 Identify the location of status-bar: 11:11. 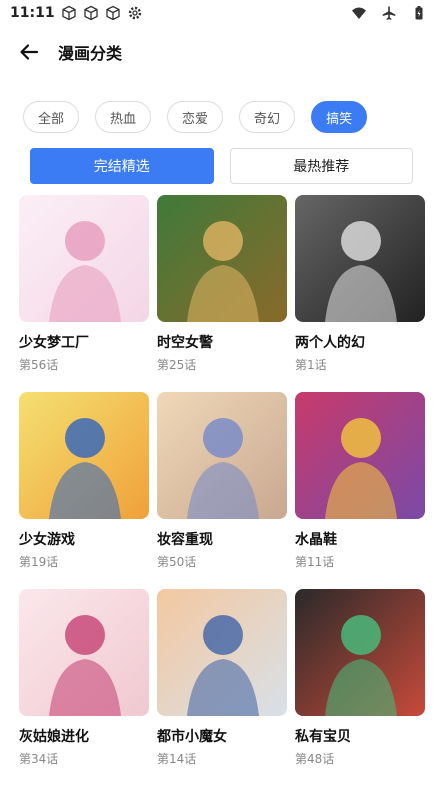
(221, 13).